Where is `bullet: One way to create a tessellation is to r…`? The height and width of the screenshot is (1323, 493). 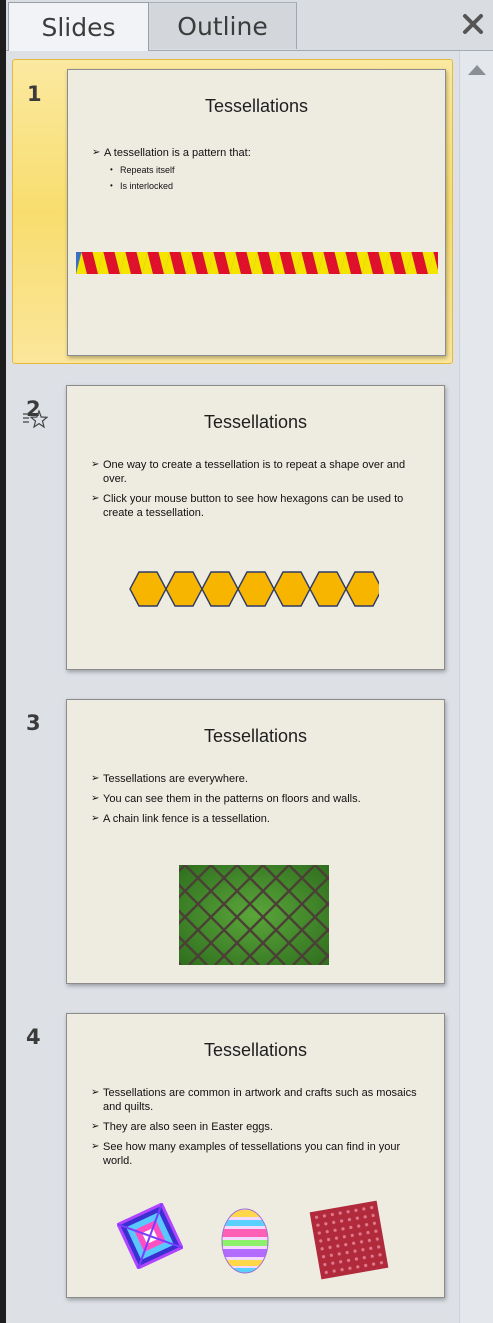 bullet: One way to create a tessellation is to r… is located at coordinates (258, 472).